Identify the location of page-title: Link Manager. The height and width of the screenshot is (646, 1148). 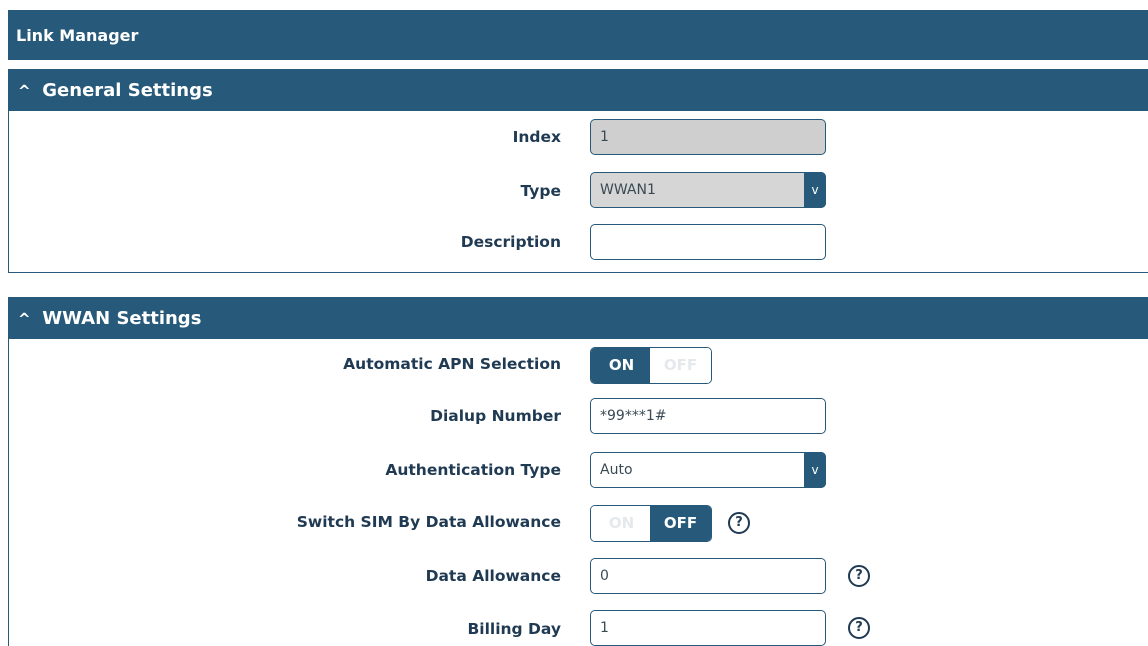
(578, 35).